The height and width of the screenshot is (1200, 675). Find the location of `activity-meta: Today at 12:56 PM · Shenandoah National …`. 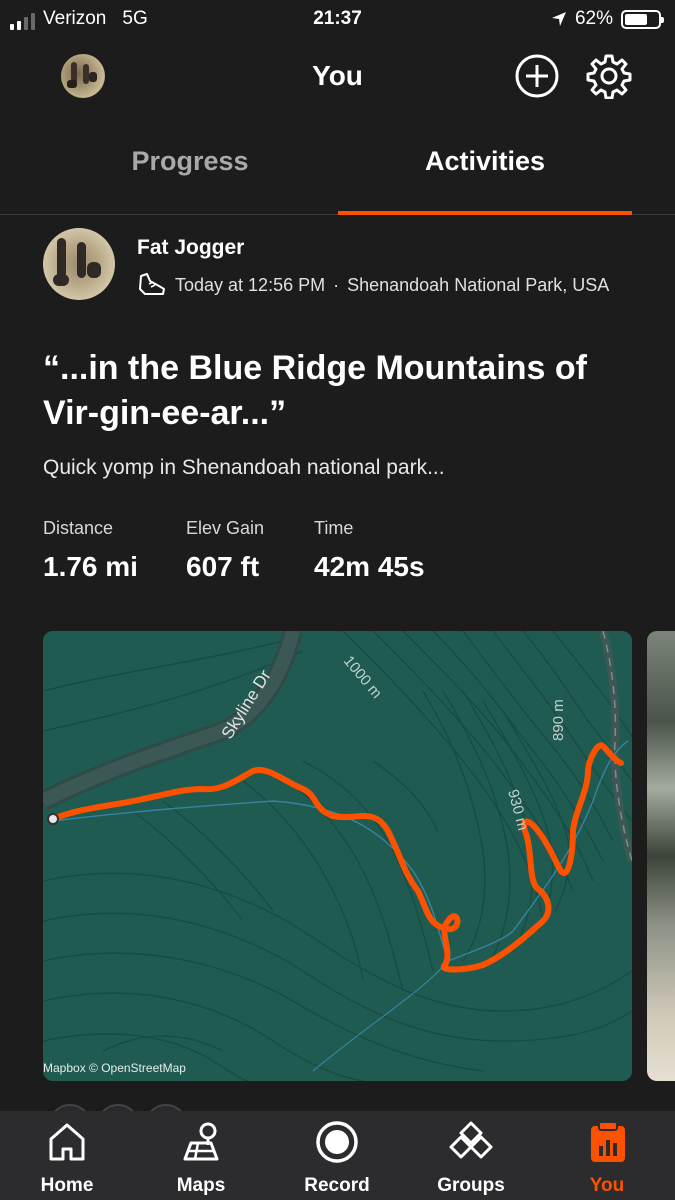

activity-meta: Today at 12:56 PM · Shenandoah National … is located at coordinates (373, 285).